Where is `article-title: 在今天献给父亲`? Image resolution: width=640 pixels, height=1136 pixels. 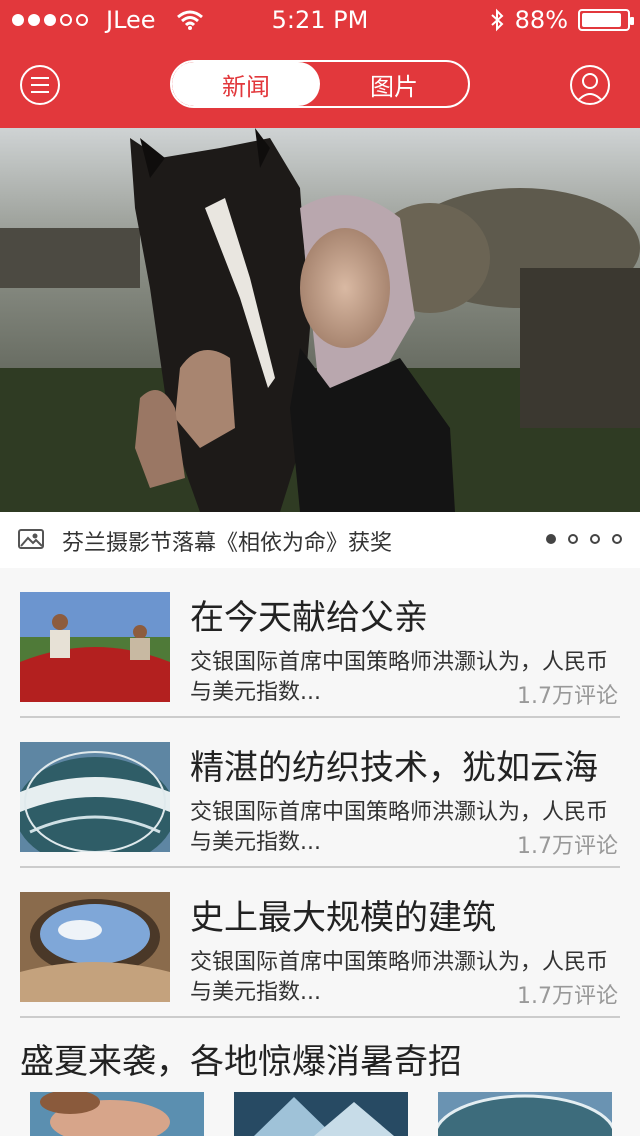
article-title: 在今天献给父亲 is located at coordinates (309, 618).